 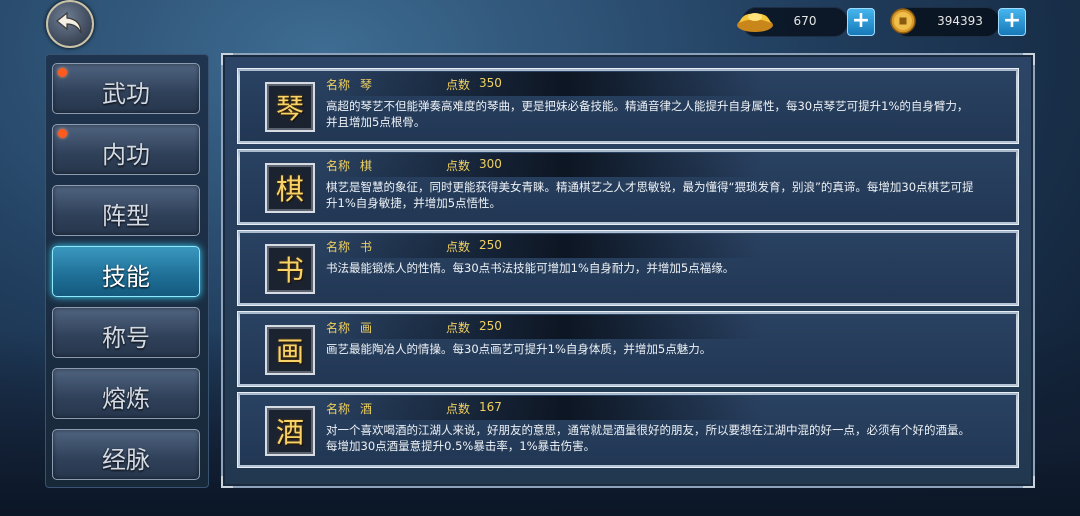 What do you see at coordinates (126, 216) in the screenshot?
I see `tab-label: 阵型` at bounding box center [126, 216].